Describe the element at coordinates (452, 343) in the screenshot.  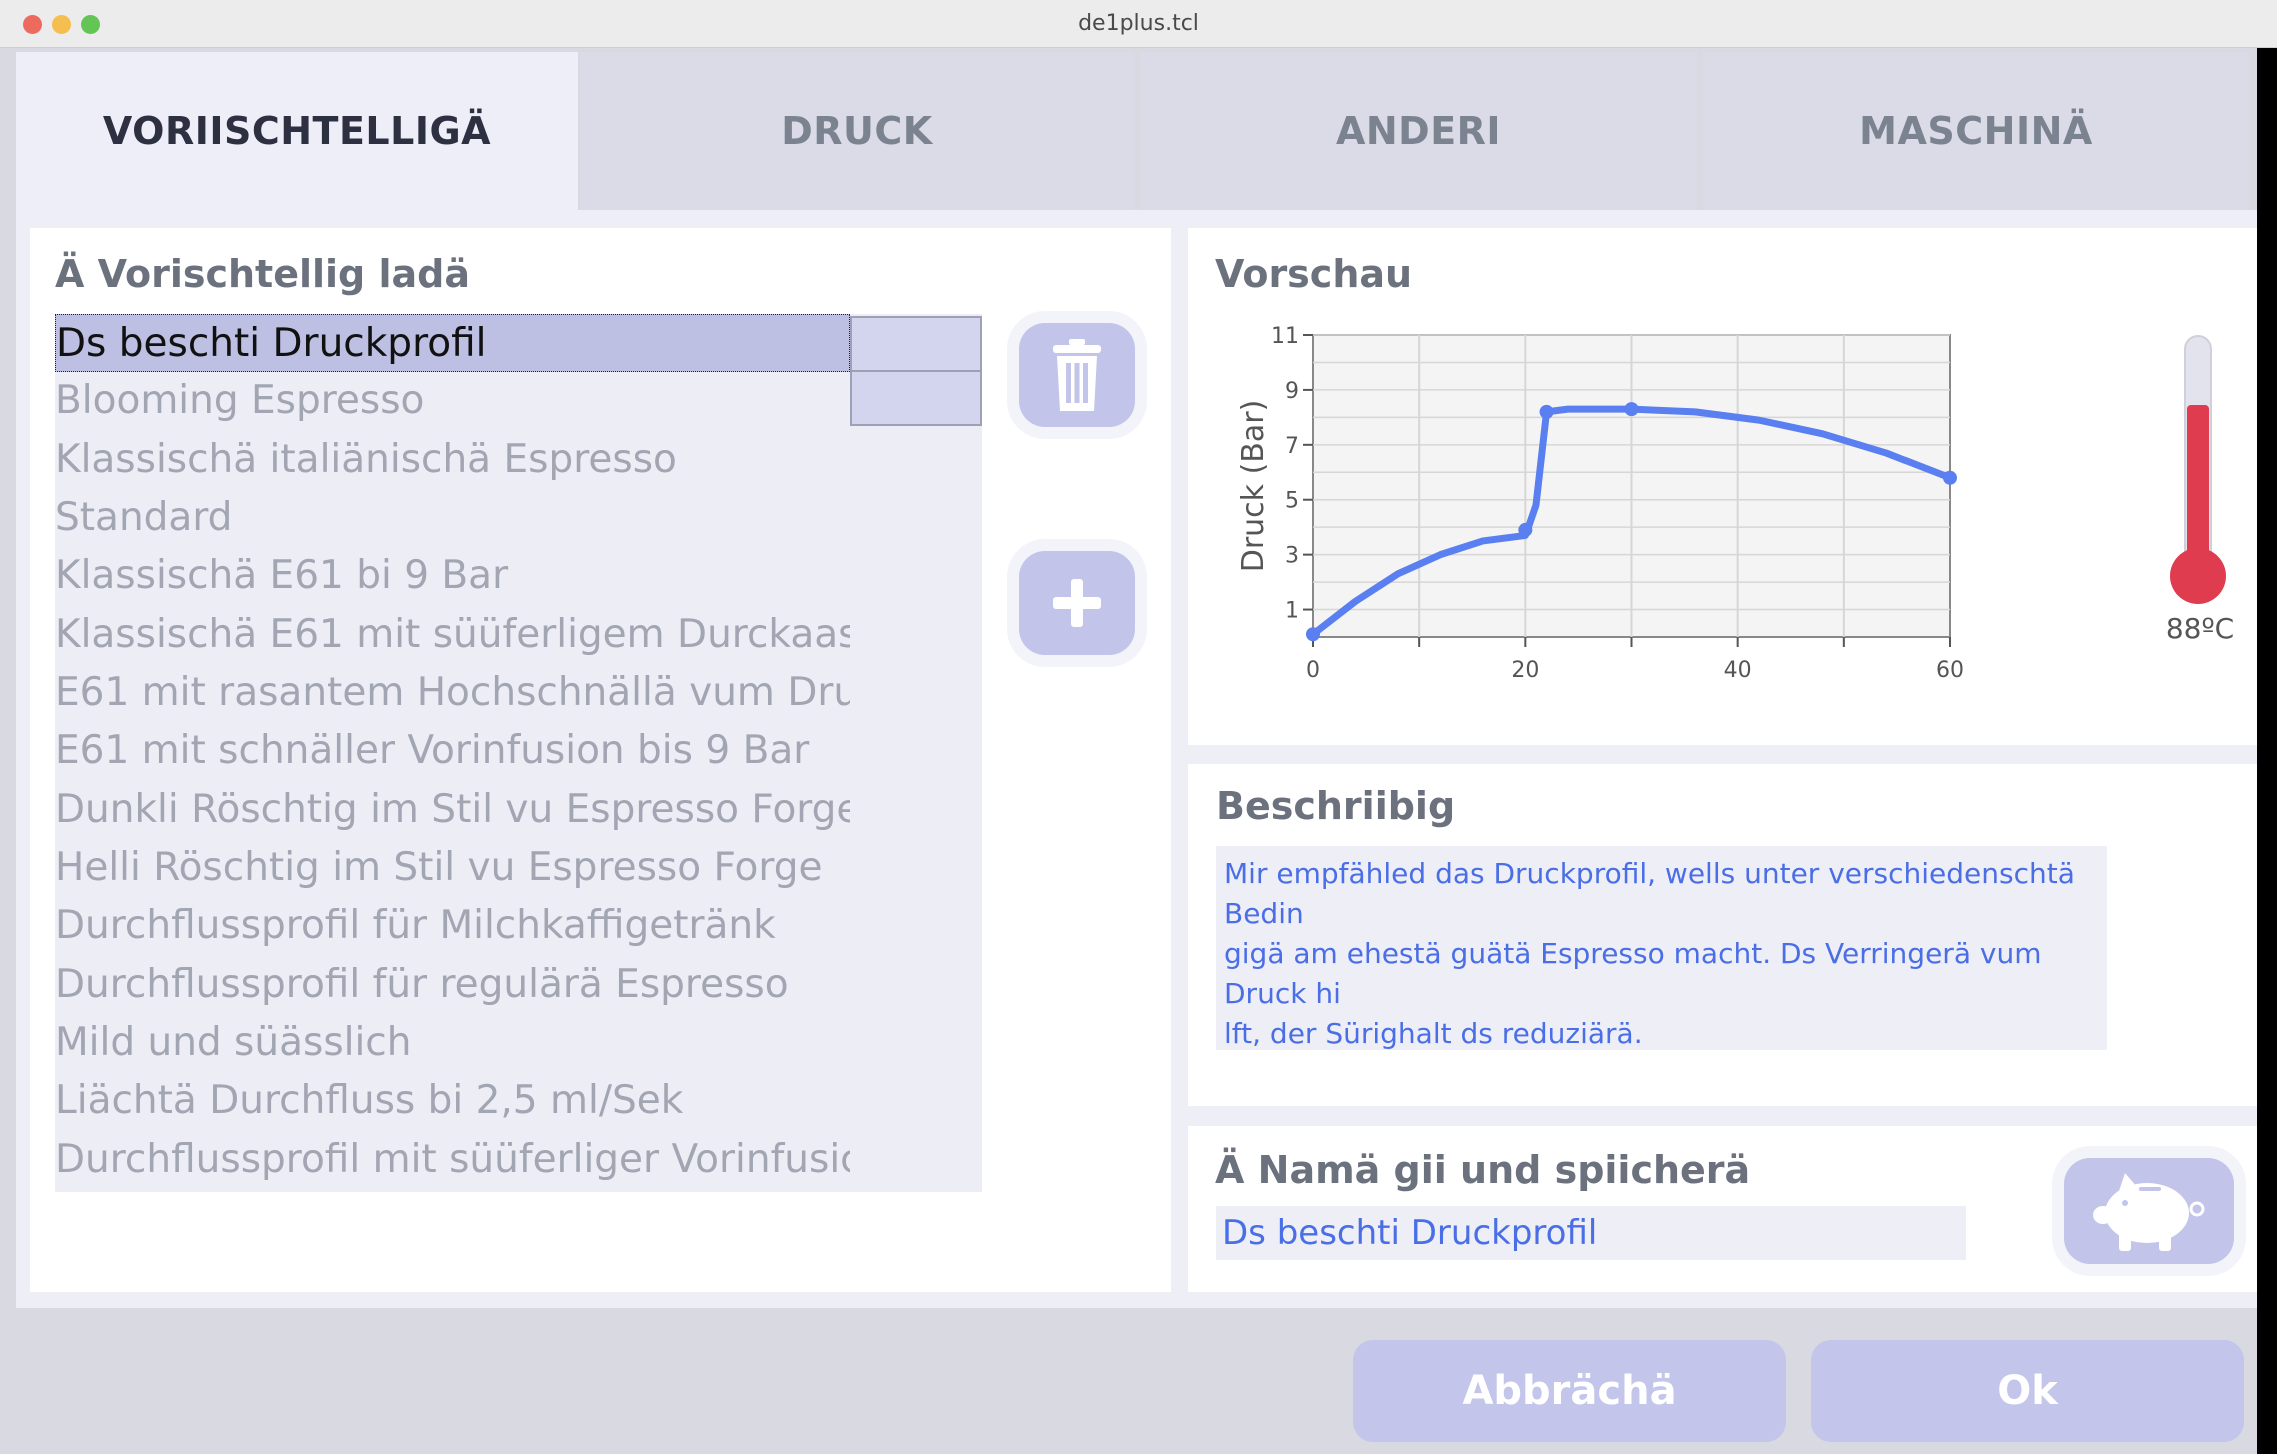
I see `preset-list-item: Ds beschti Druckprofil` at that location.